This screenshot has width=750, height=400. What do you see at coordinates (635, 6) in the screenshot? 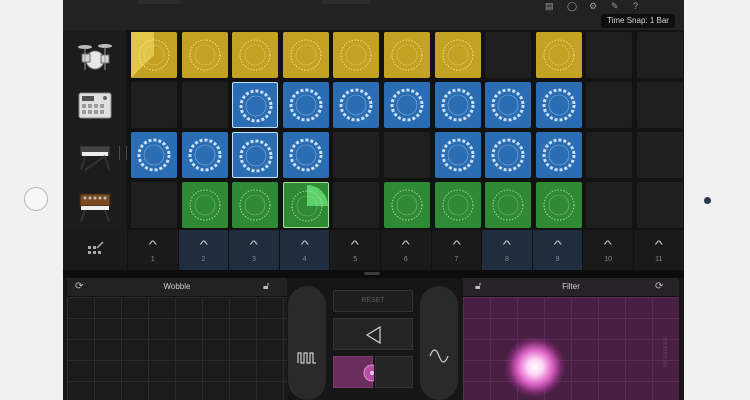
I see `help-icon: ?` at bounding box center [635, 6].